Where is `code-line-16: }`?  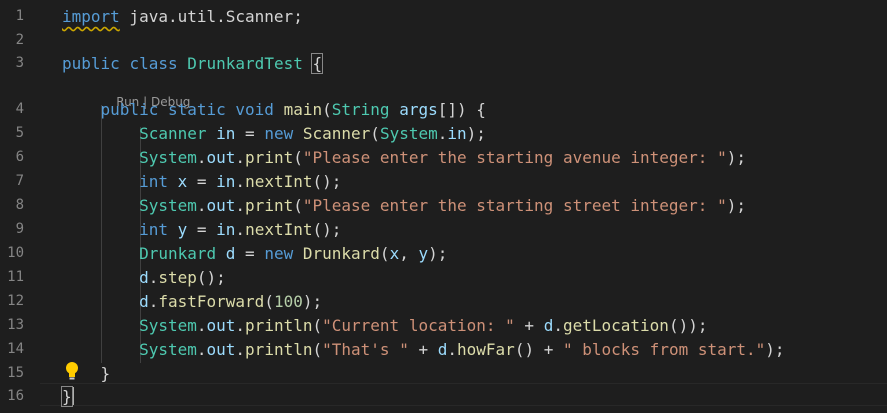
code-line-16: } is located at coordinates (67, 396).